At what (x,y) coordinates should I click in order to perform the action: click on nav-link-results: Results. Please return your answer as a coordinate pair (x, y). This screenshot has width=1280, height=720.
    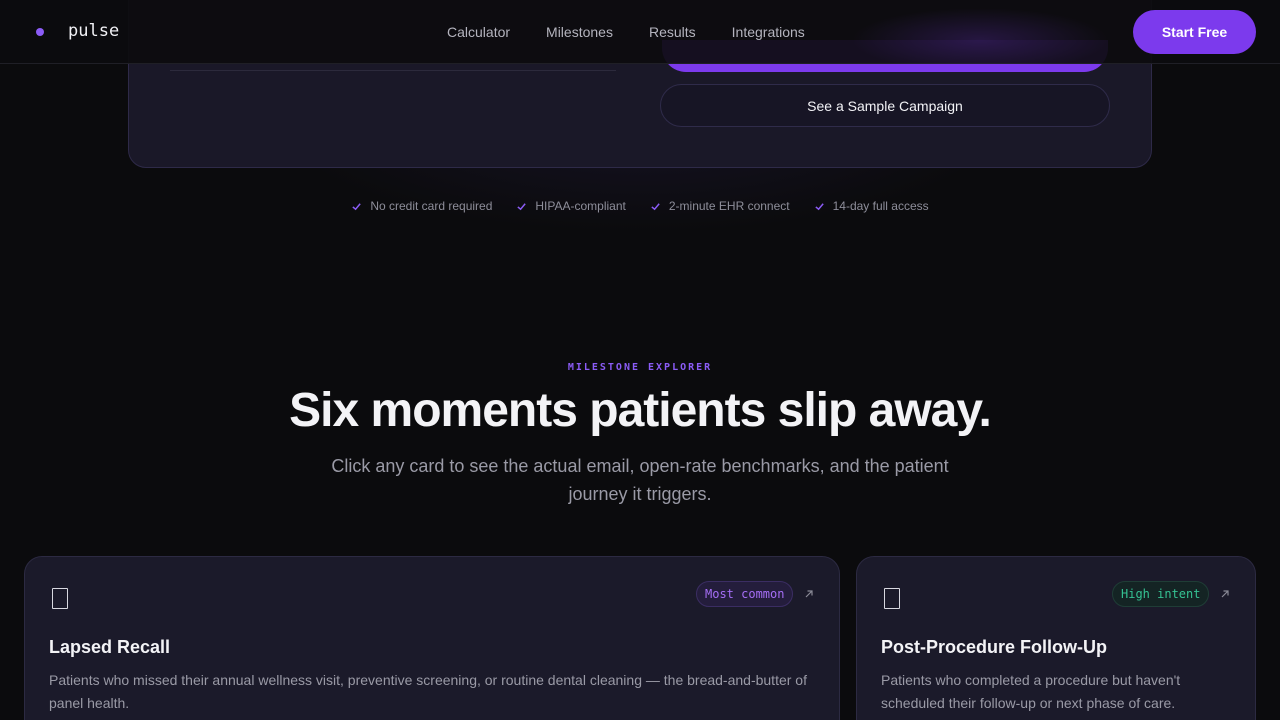
    Looking at the image, I should click on (672, 32).